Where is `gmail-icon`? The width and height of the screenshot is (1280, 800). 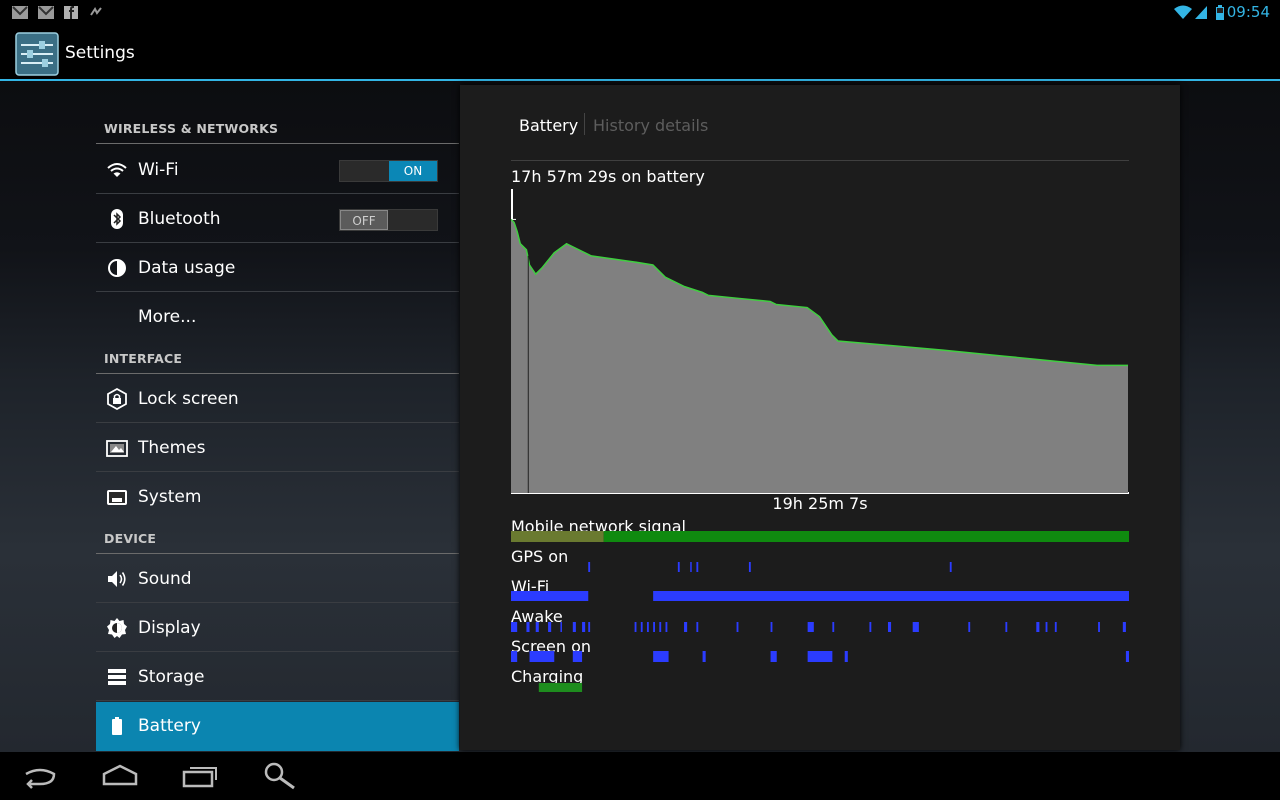
gmail-icon is located at coordinates (20, 12).